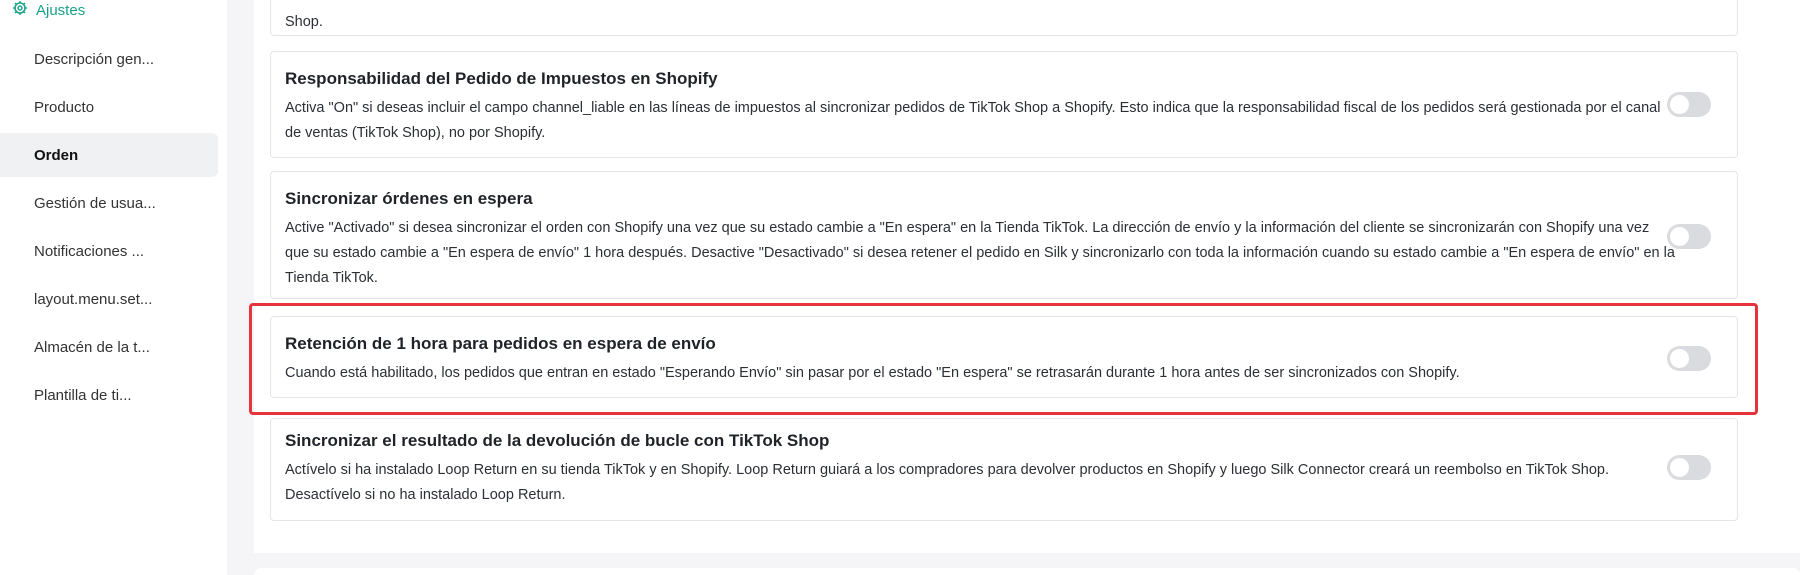  What do you see at coordinates (109, 107) in the screenshot?
I see `sidebar-item-producto: Producto` at bounding box center [109, 107].